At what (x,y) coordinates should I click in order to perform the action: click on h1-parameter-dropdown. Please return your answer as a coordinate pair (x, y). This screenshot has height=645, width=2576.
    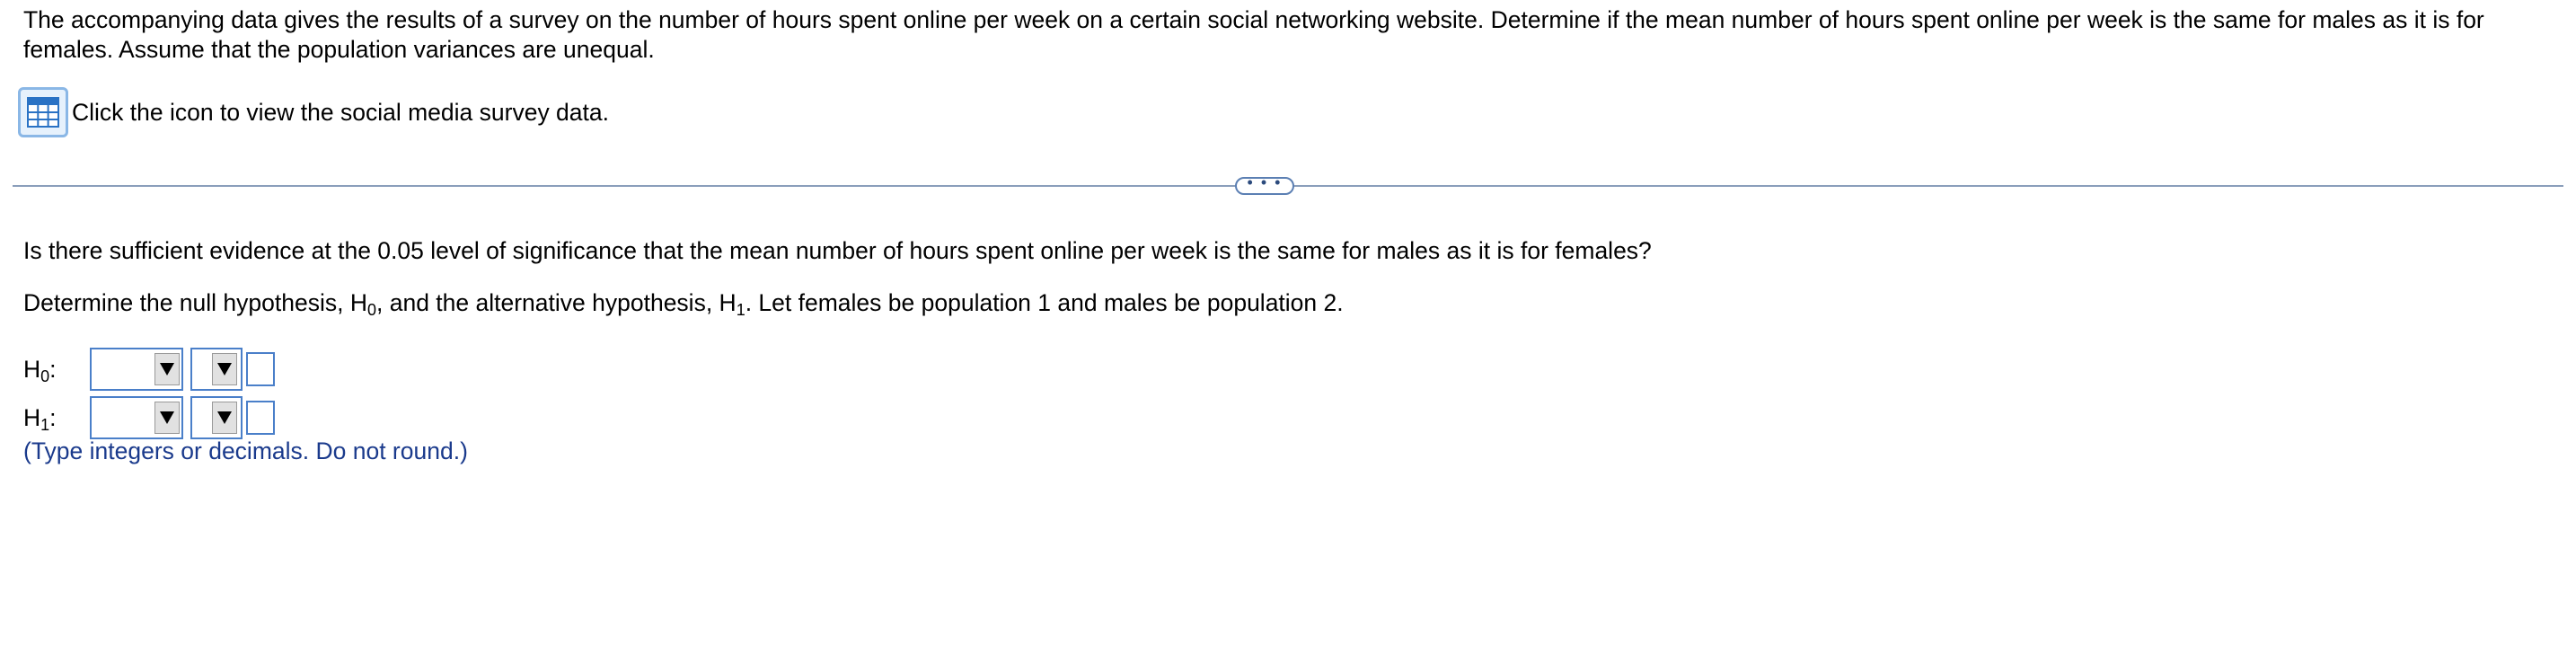
    Looking at the image, I should click on (136, 418).